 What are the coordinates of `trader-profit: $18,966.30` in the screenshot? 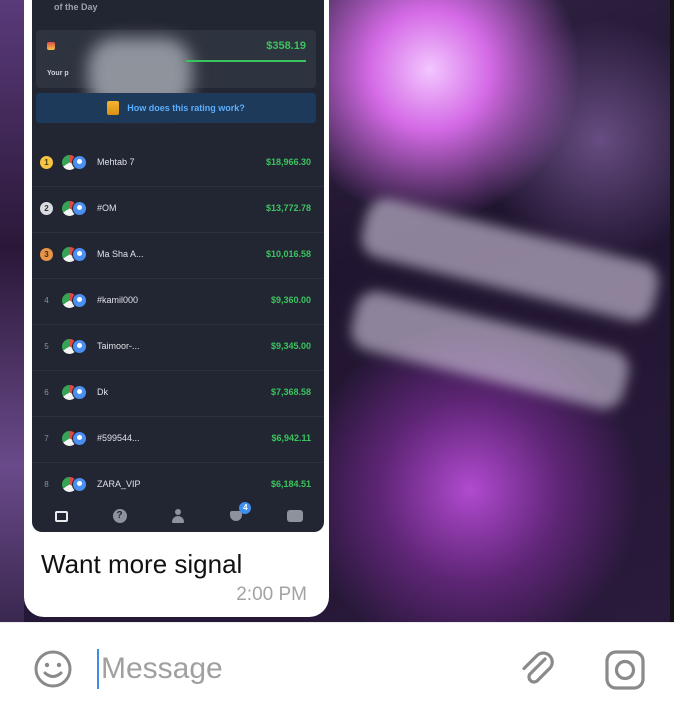 It's located at (288, 162).